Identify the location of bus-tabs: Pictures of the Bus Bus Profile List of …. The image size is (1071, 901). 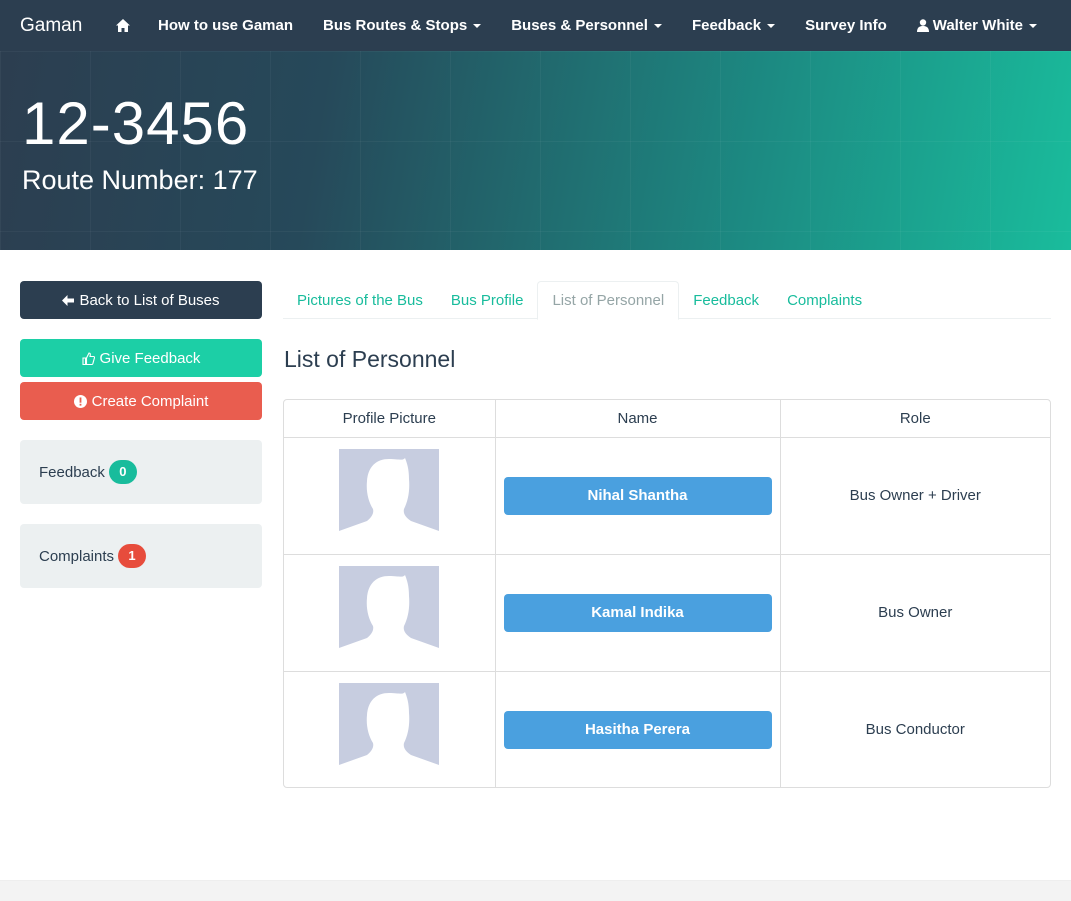
(667, 300).